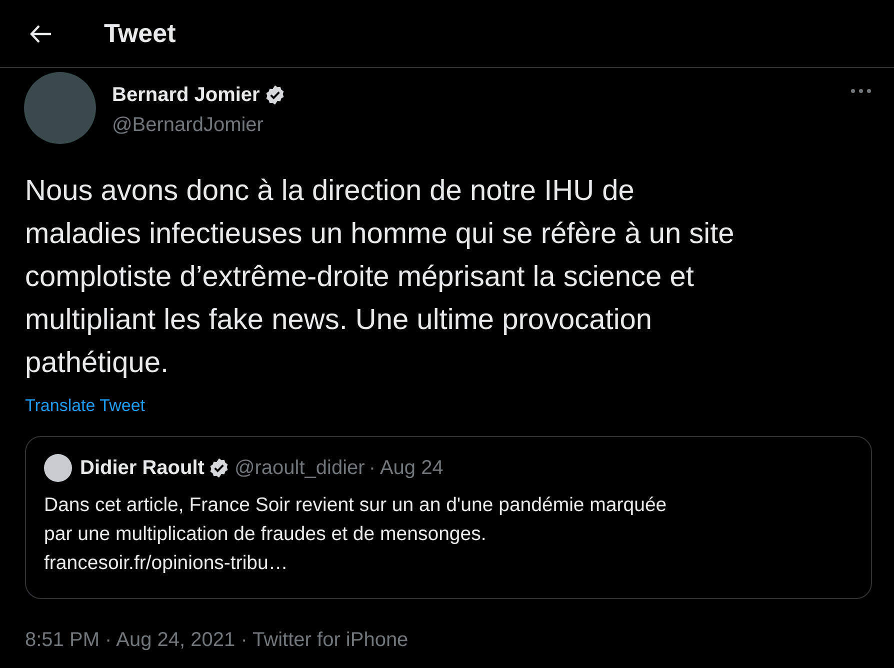  Describe the element at coordinates (85, 405) in the screenshot. I see `translate-link: Translate Tweet` at that location.